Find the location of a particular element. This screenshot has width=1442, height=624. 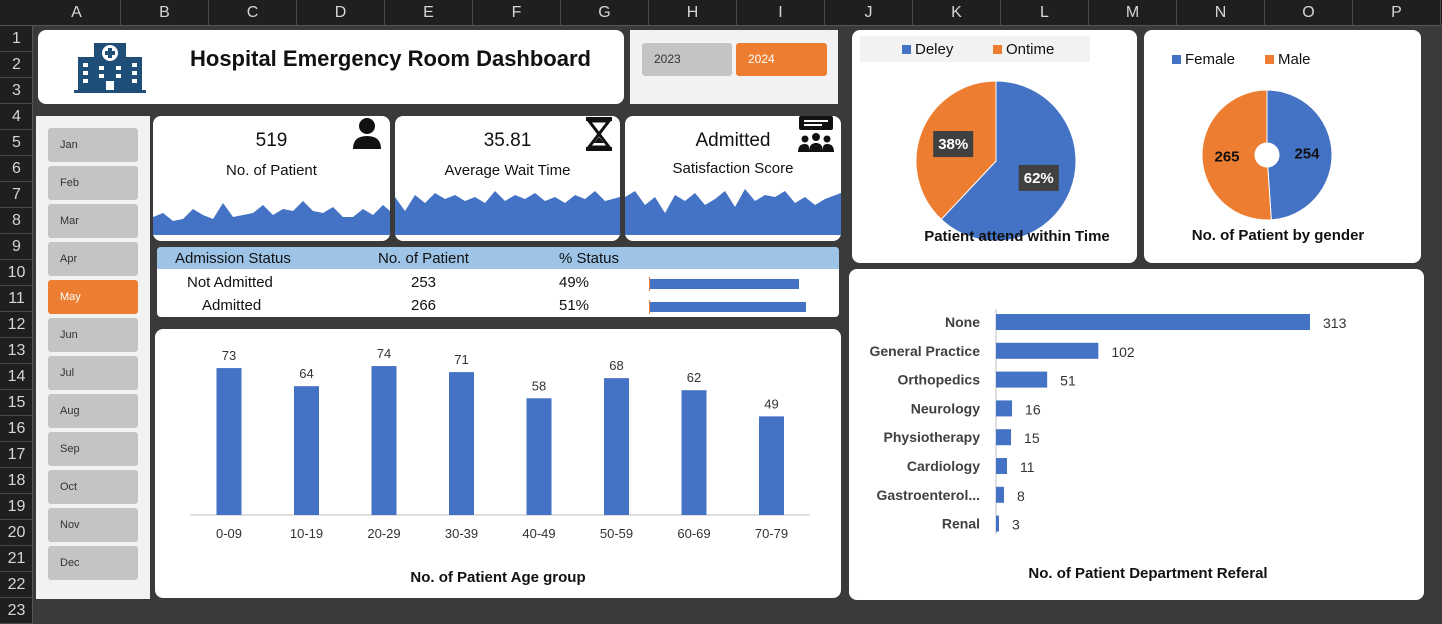

column-header: P is located at coordinates (1397, 13).